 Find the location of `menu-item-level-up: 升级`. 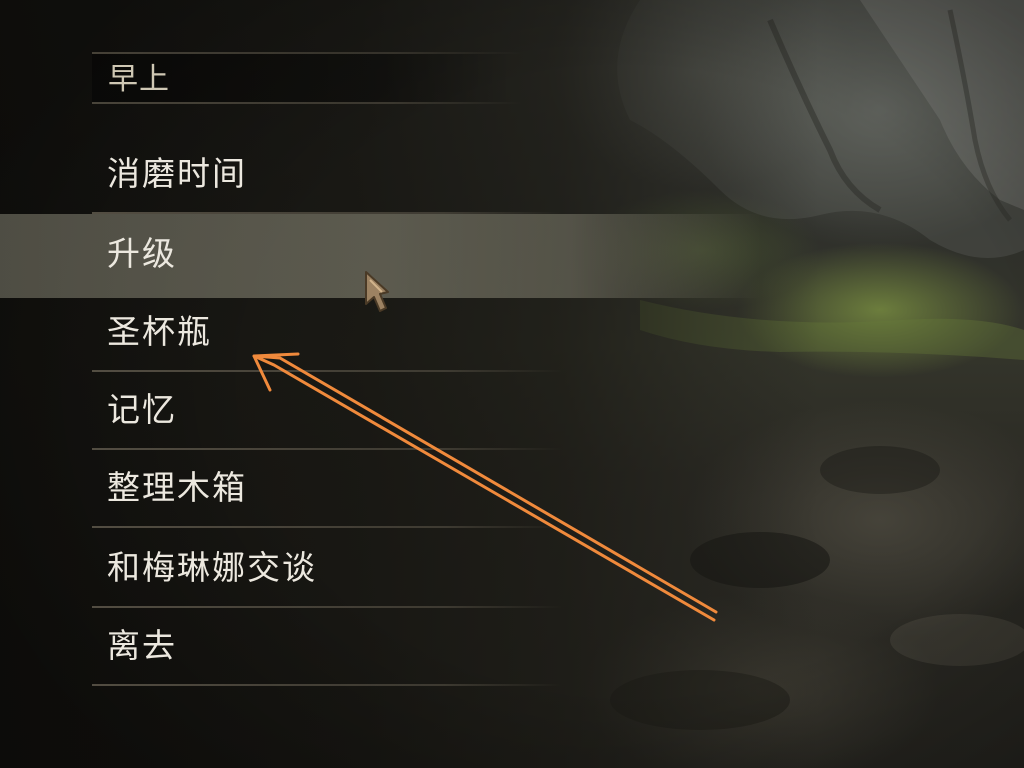

menu-item-level-up: 升级 is located at coordinates (327, 254).